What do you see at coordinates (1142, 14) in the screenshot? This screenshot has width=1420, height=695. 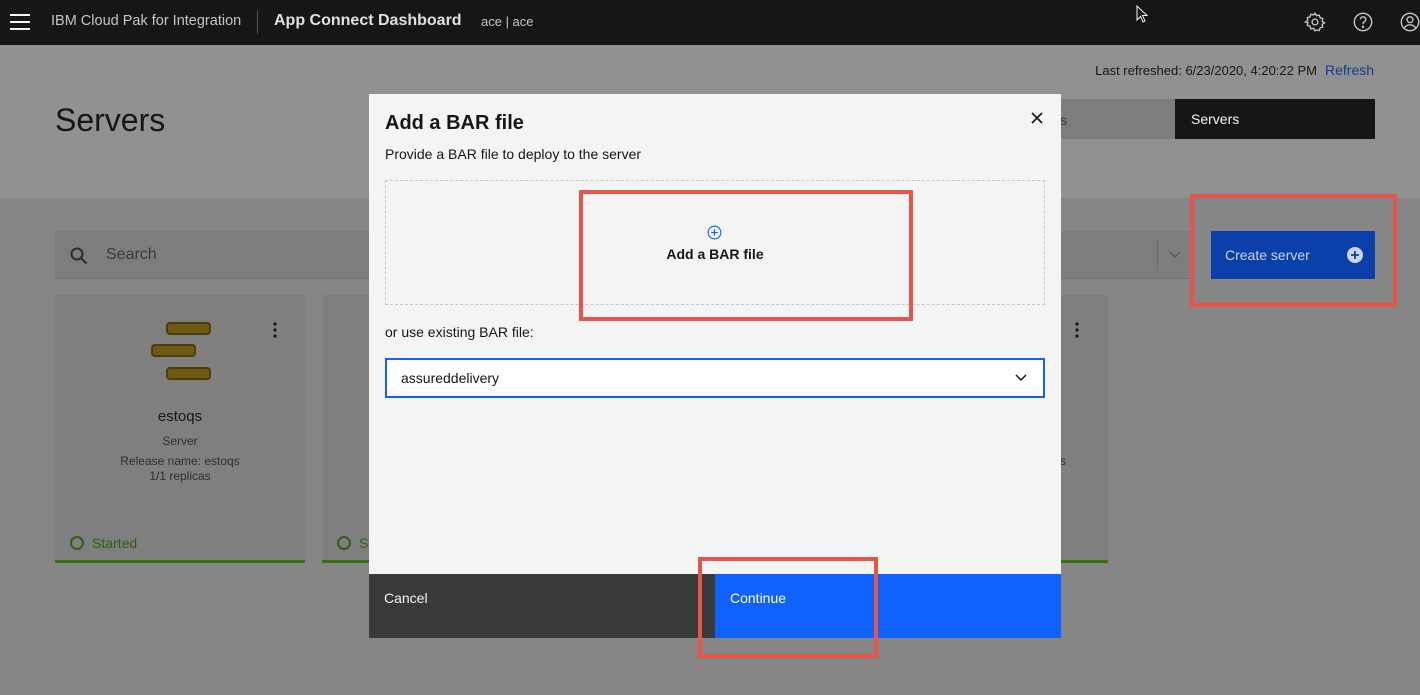 I see `mouse-cursor-icon` at bounding box center [1142, 14].